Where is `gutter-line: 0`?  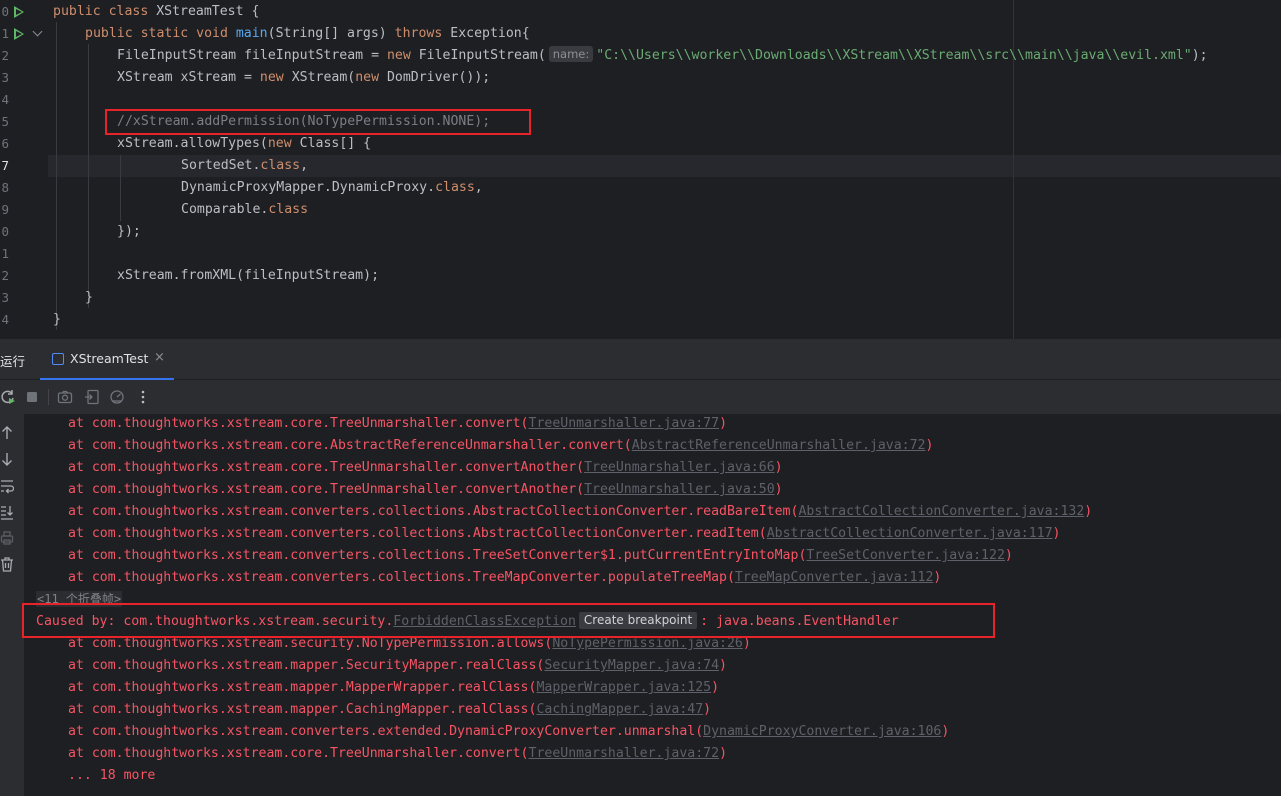
gutter-line: 0 is located at coordinates (24, 12).